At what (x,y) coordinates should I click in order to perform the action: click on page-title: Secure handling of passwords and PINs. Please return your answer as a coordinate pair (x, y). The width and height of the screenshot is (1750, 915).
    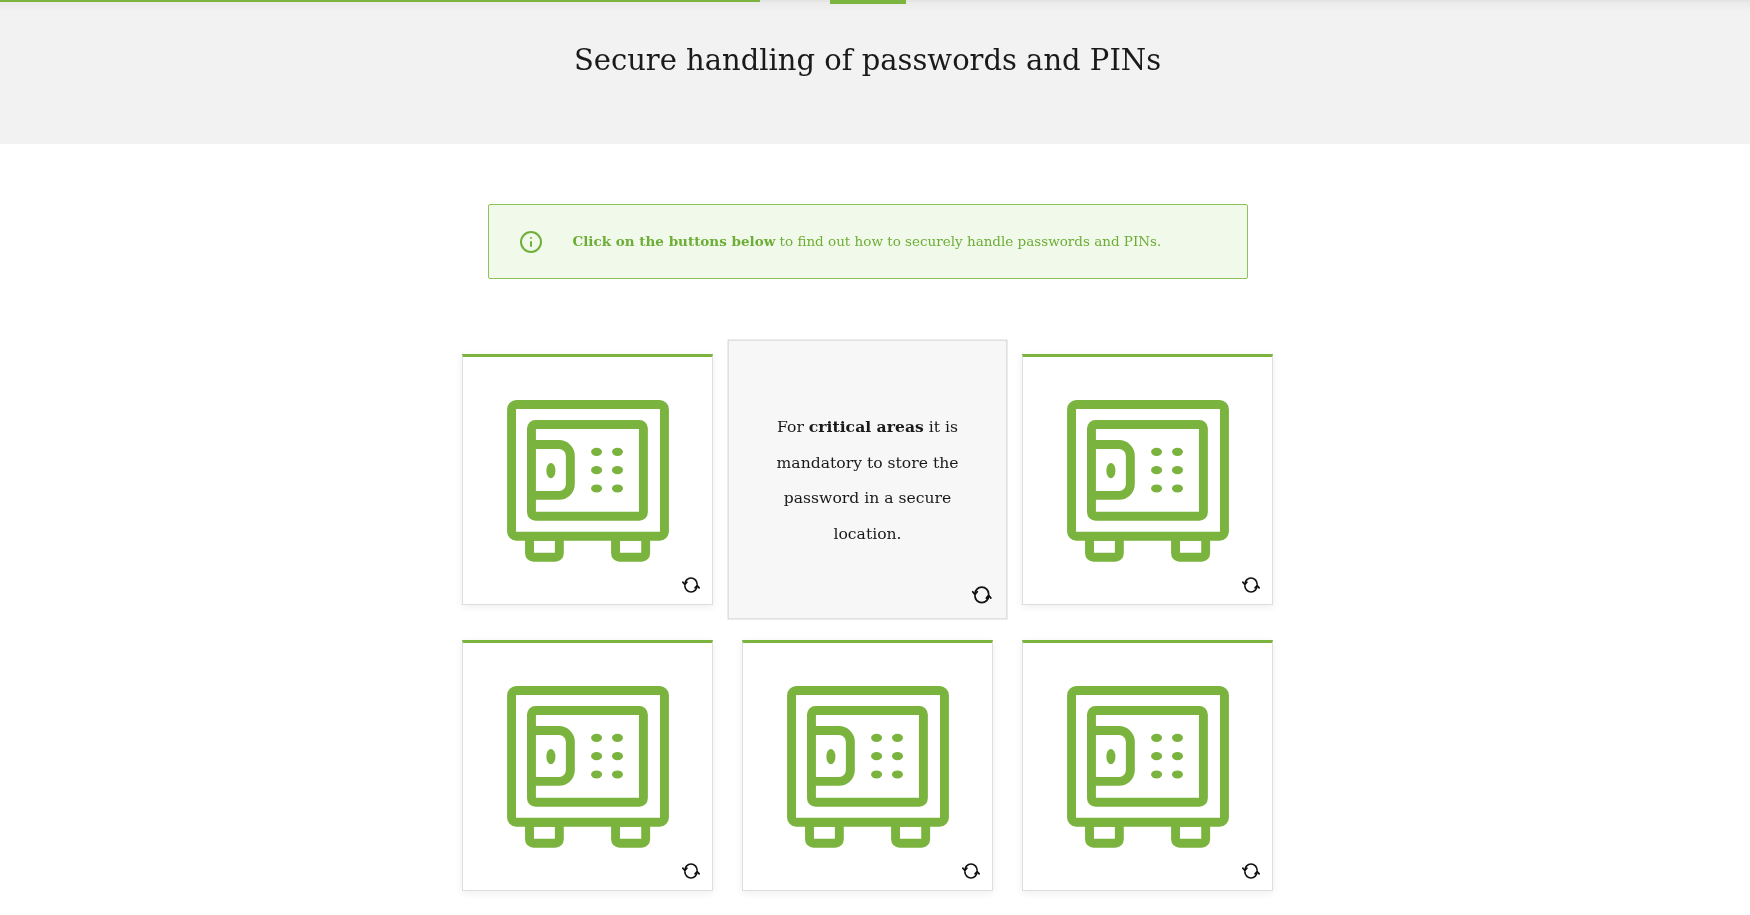
    Looking at the image, I should click on (867, 60).